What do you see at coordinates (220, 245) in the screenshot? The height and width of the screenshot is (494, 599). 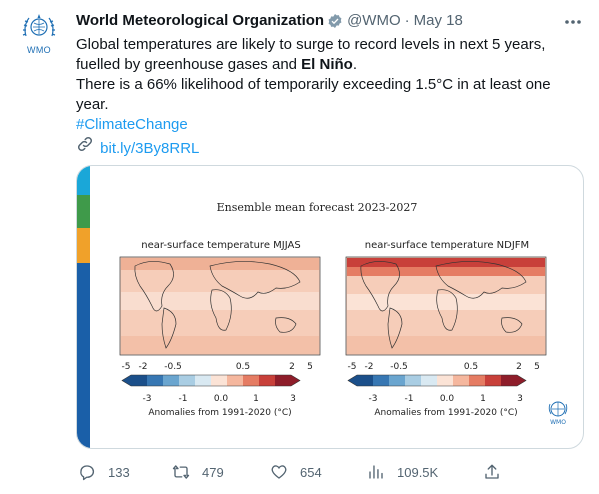 I see `left-panel-title: near-surface temperature MJJAS` at bounding box center [220, 245].